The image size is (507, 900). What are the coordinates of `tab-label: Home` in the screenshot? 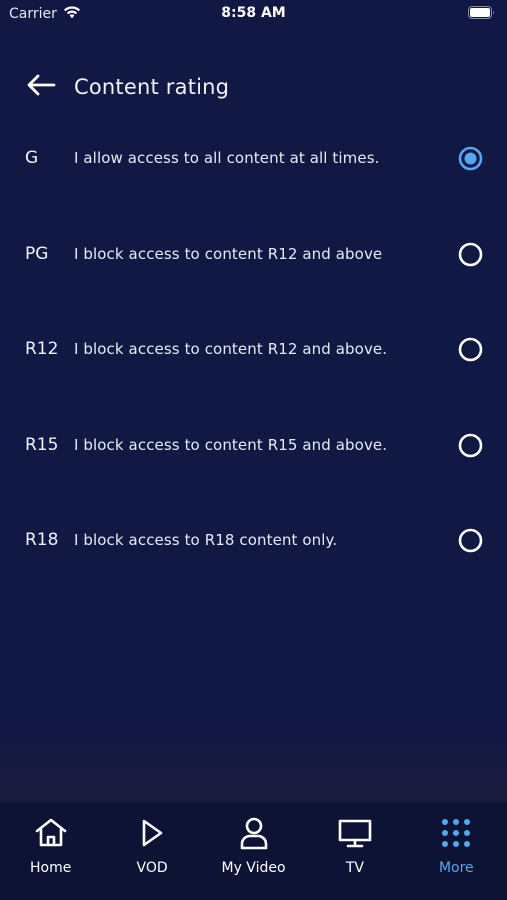 It's located at (51, 868).